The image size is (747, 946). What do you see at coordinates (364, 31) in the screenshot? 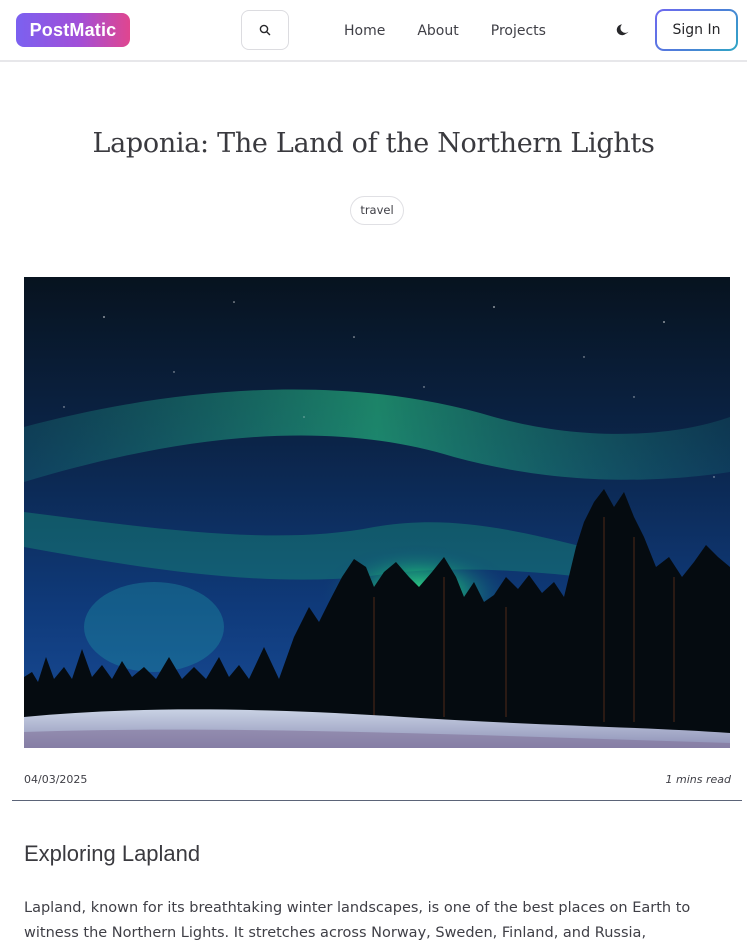
I see `nav-home: Home` at bounding box center [364, 31].